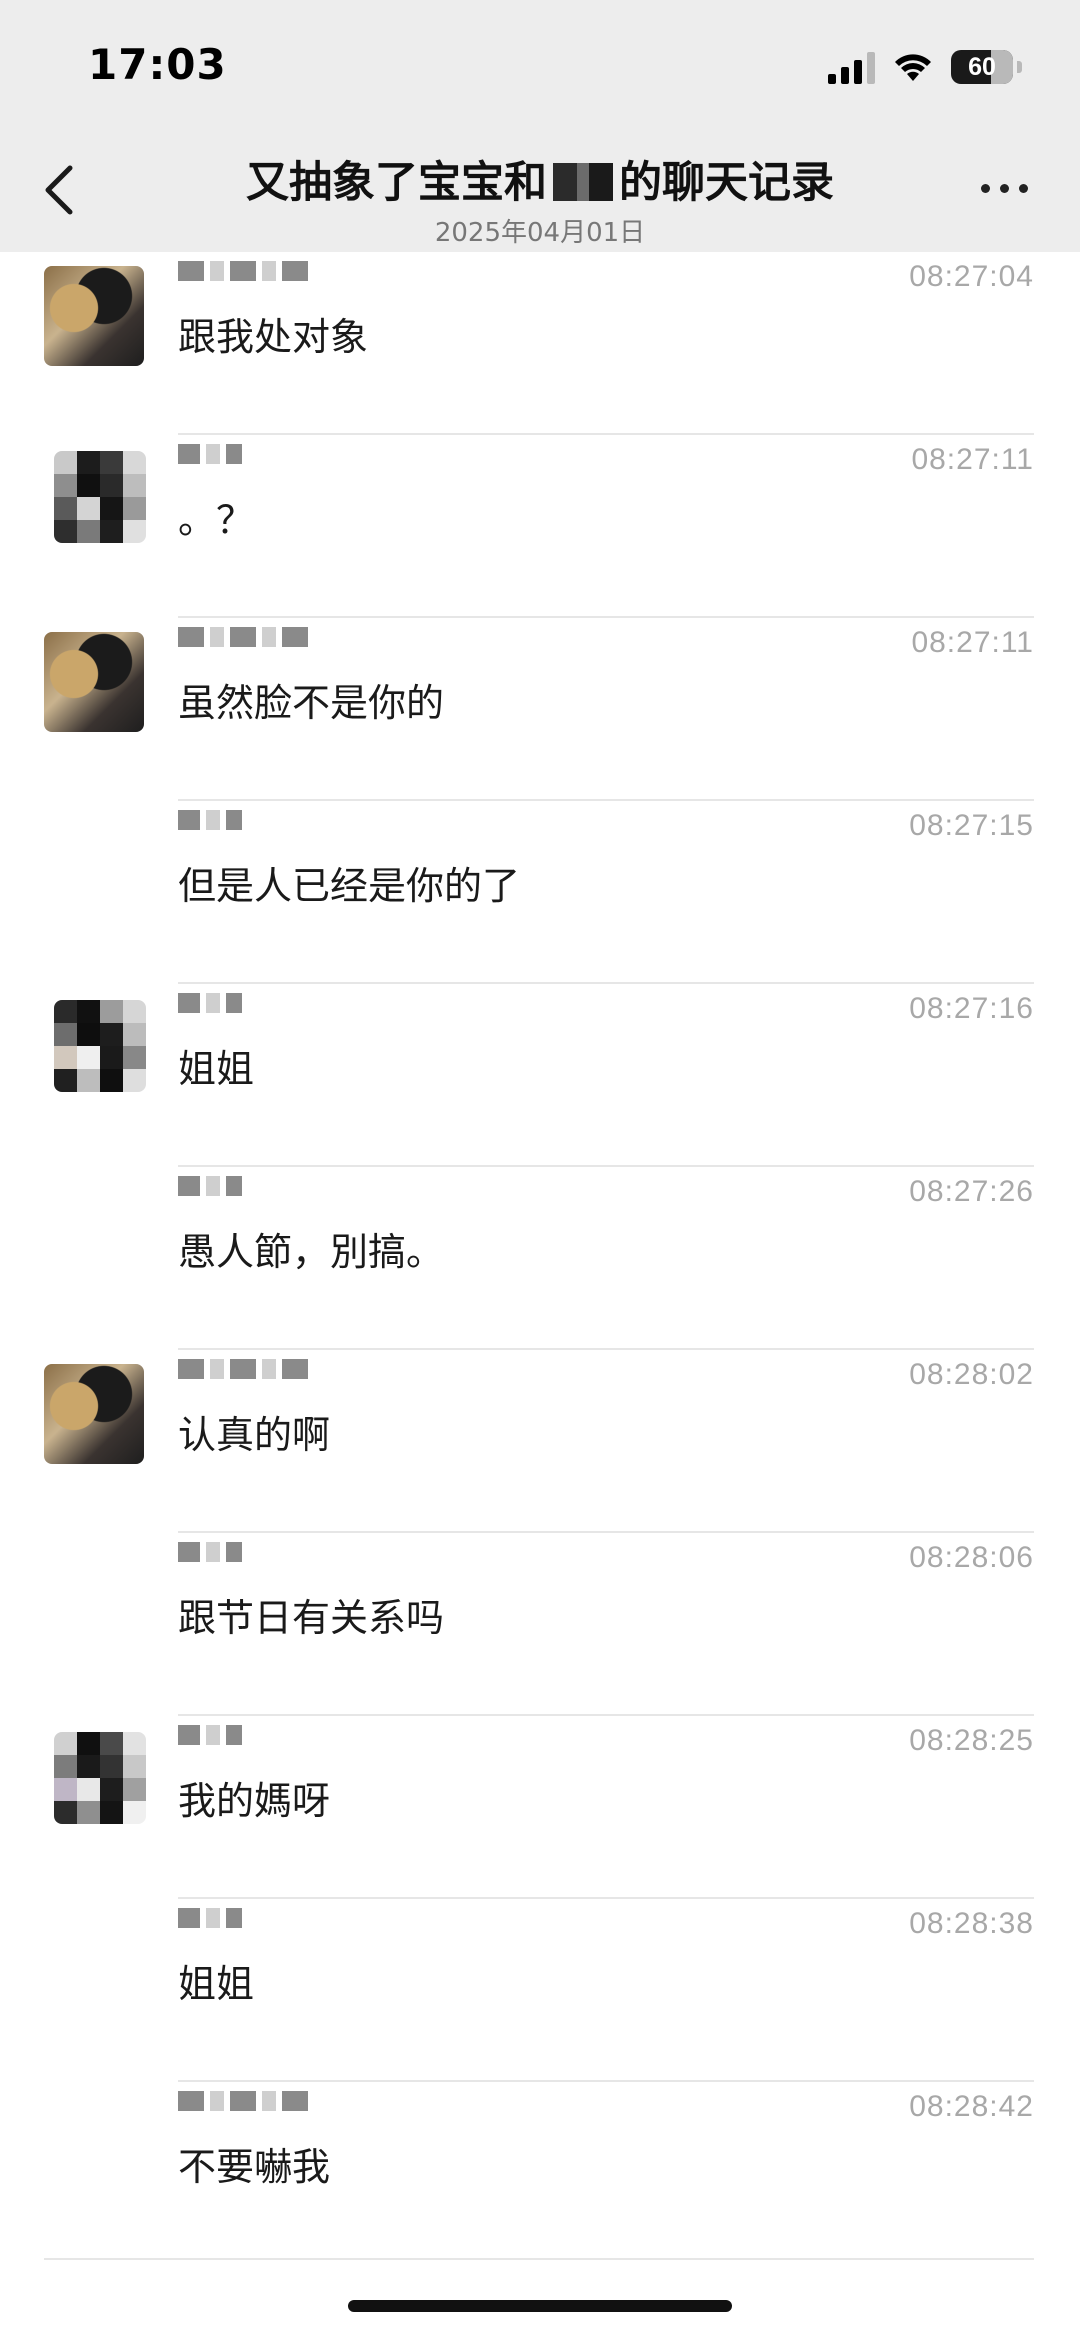 The image size is (1080, 2337). Describe the element at coordinates (254, 1801) in the screenshot. I see `message-text: 我的媽呀` at that location.